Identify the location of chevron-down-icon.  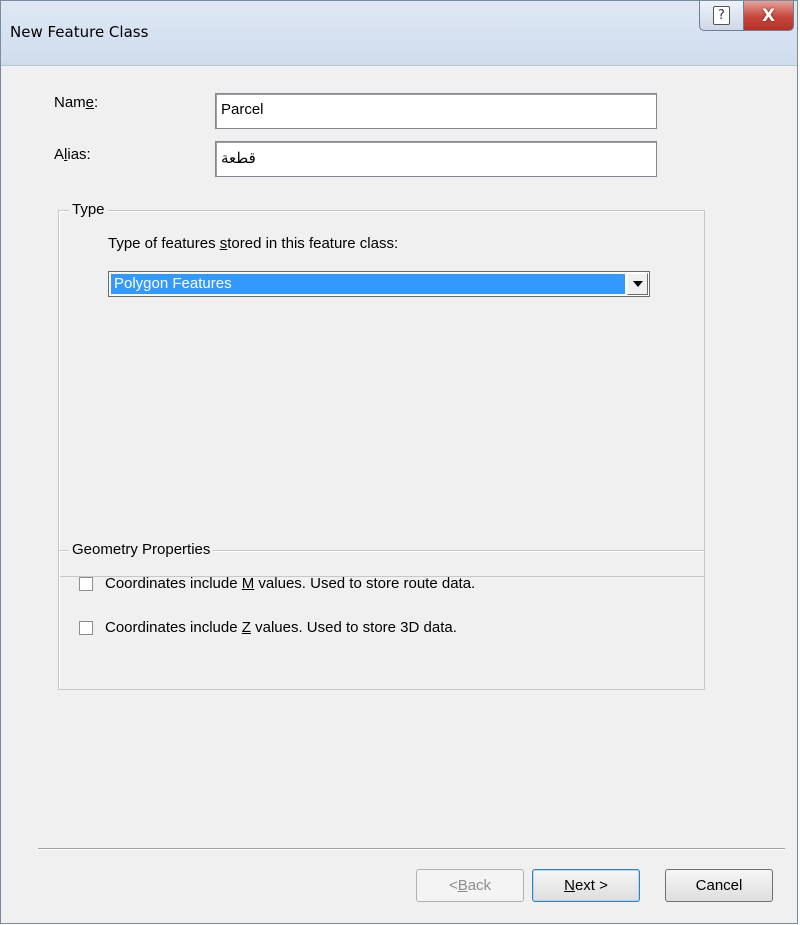
(637, 284).